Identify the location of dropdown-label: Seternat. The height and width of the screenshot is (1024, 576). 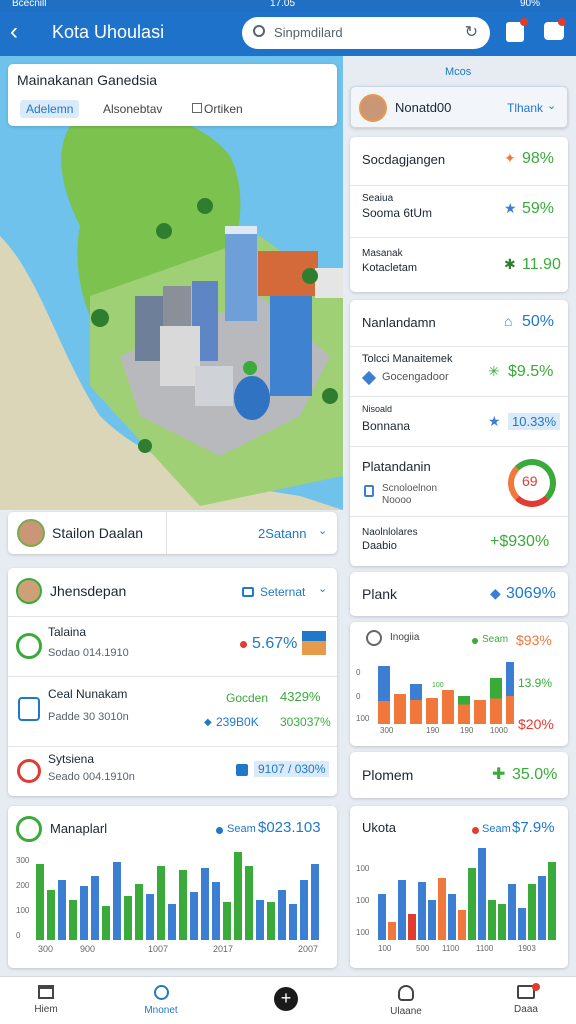
(282, 592).